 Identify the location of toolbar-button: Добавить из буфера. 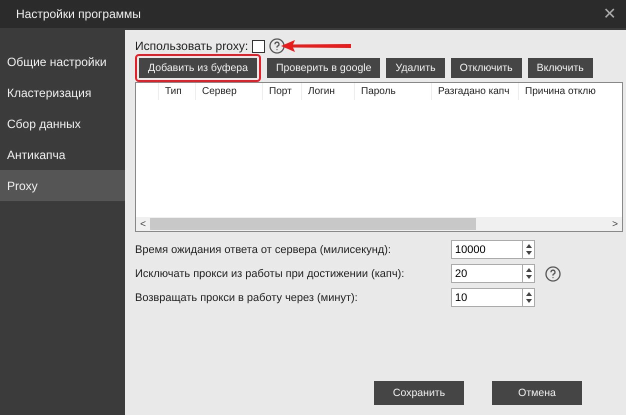
(198, 68).